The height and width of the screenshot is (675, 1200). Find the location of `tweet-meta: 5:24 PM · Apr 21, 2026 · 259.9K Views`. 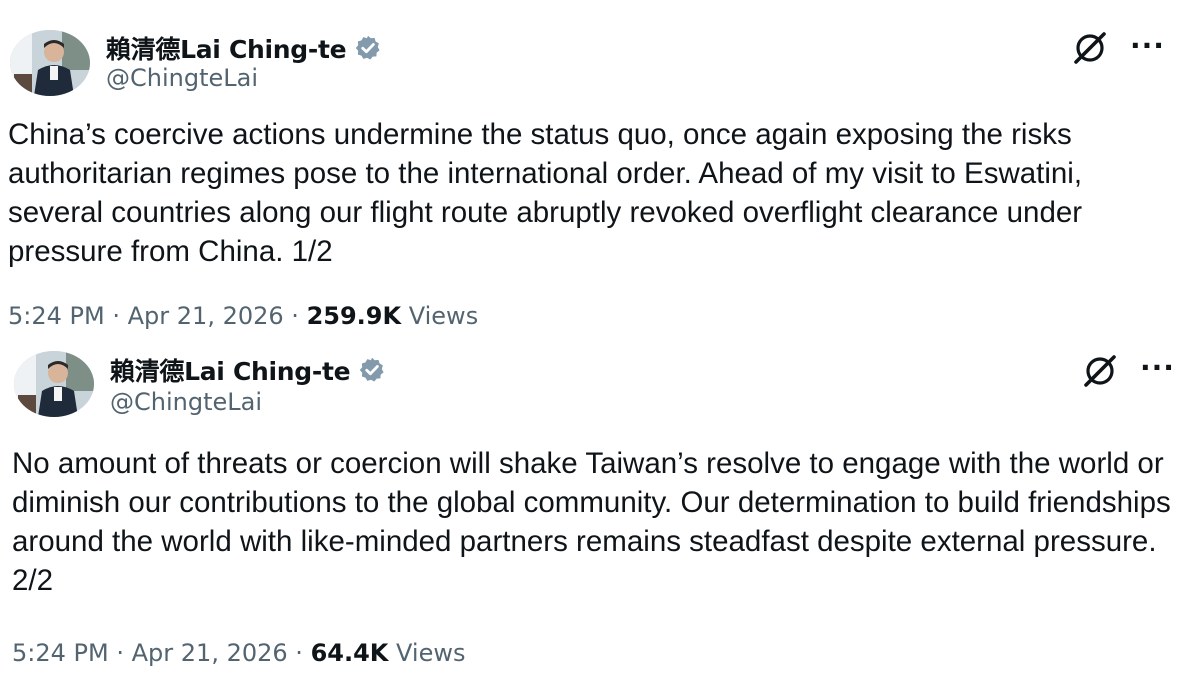

tweet-meta: 5:24 PM · Apr 21, 2026 · 259.9K Views is located at coordinates (243, 316).